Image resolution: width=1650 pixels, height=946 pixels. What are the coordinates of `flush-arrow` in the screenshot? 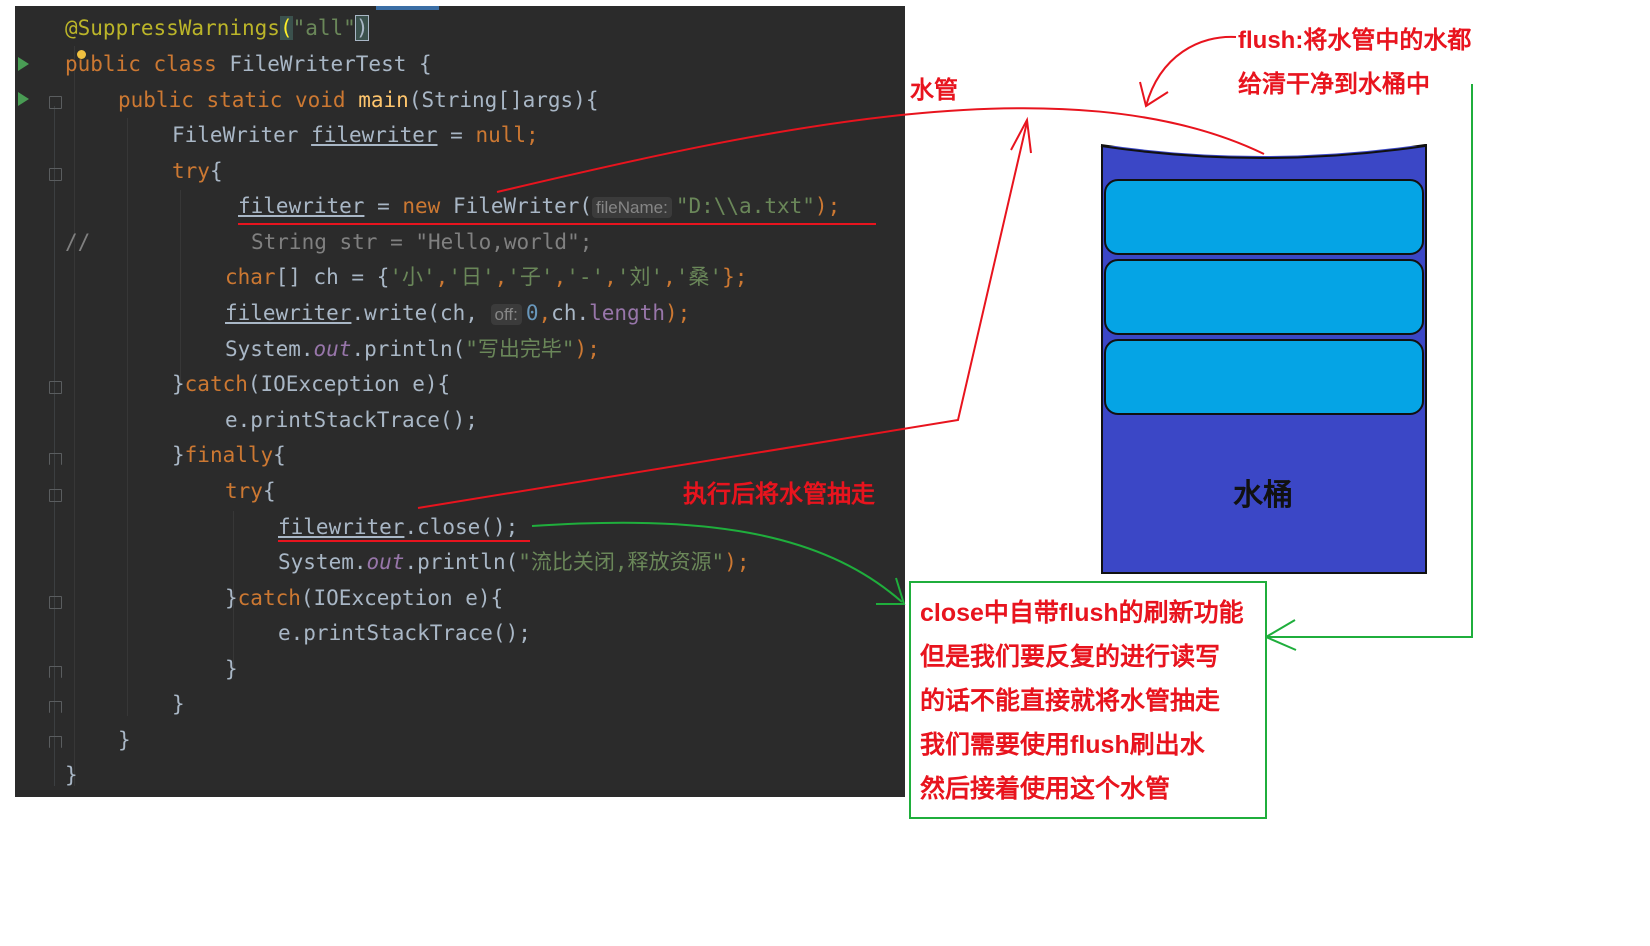 It's located at (1191, 71).